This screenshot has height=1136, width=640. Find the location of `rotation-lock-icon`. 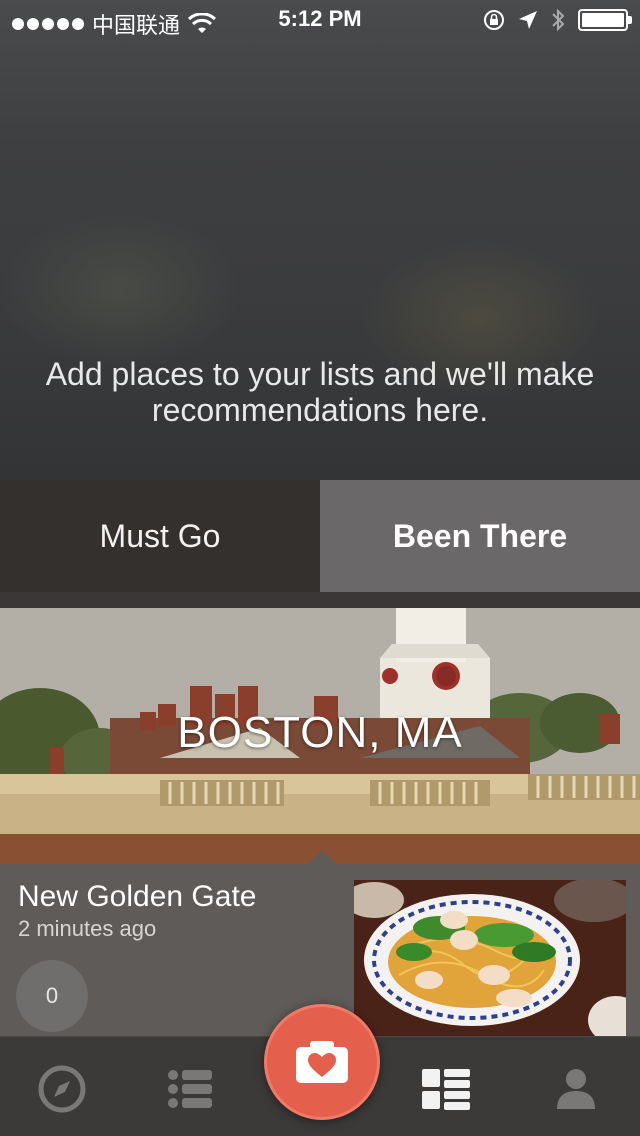

rotation-lock-icon is located at coordinates (494, 20).